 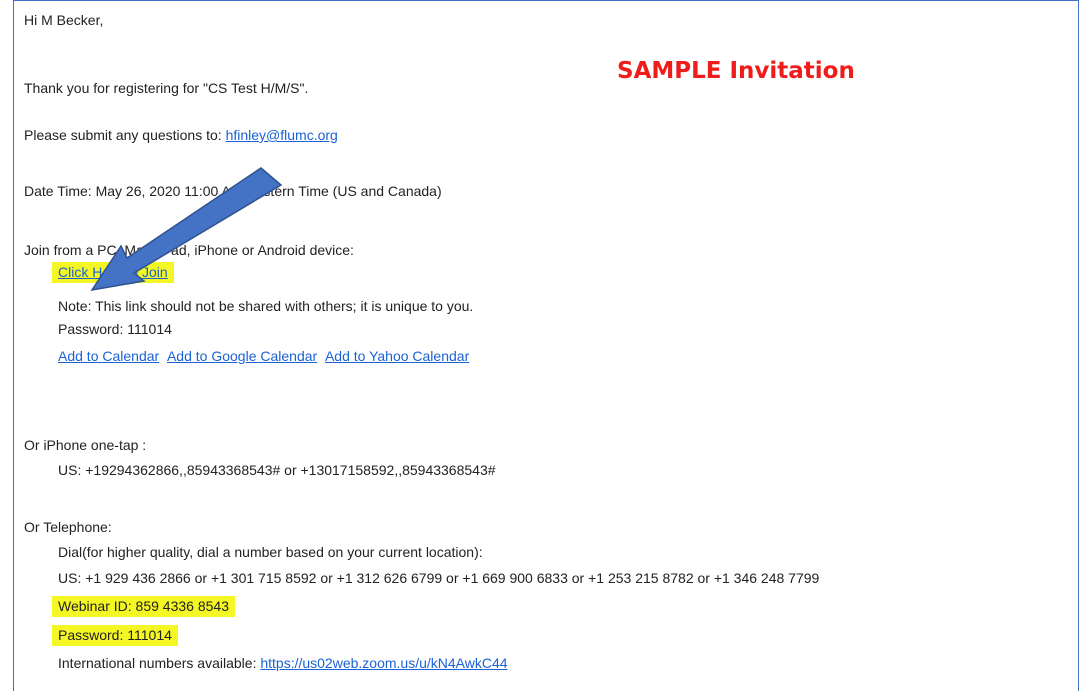 What do you see at coordinates (282, 135) in the screenshot?
I see `questions-email-link: hfinley@flumc.org` at bounding box center [282, 135].